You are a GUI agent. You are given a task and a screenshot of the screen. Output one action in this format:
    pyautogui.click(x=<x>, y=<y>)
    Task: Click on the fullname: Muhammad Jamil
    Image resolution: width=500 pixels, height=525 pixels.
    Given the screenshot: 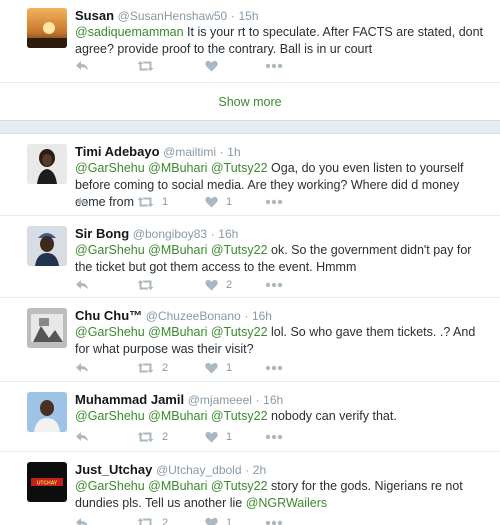 What is the action you would take?
    pyautogui.click(x=129, y=399)
    